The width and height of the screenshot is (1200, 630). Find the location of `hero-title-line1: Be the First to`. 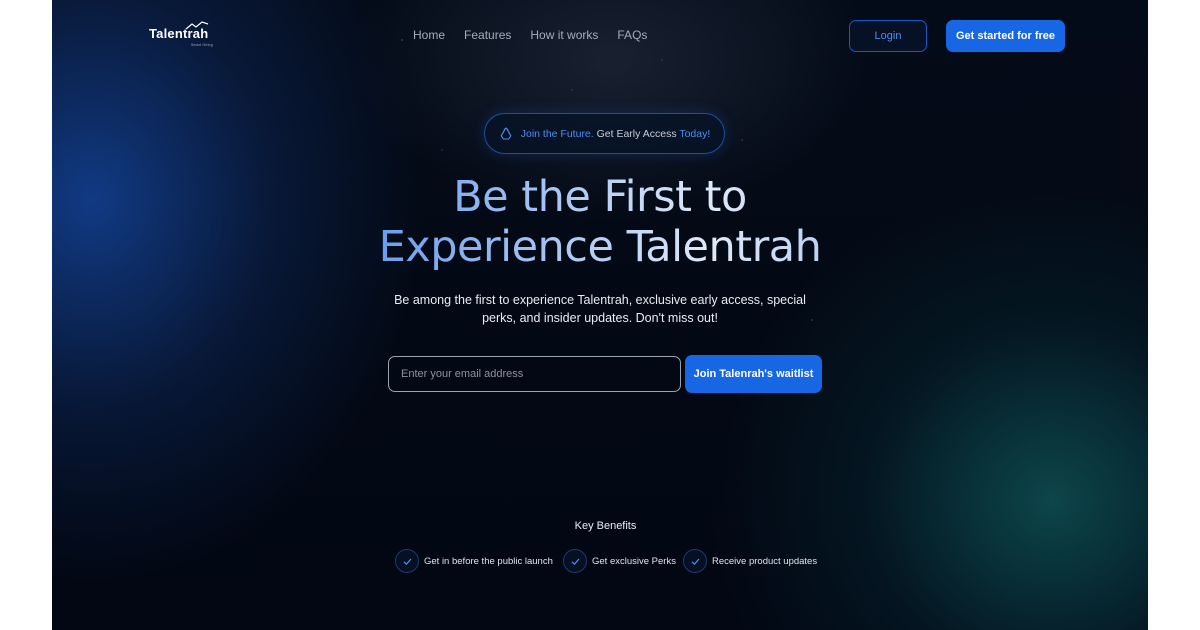

hero-title-line1: Be the First to is located at coordinates (600, 197).